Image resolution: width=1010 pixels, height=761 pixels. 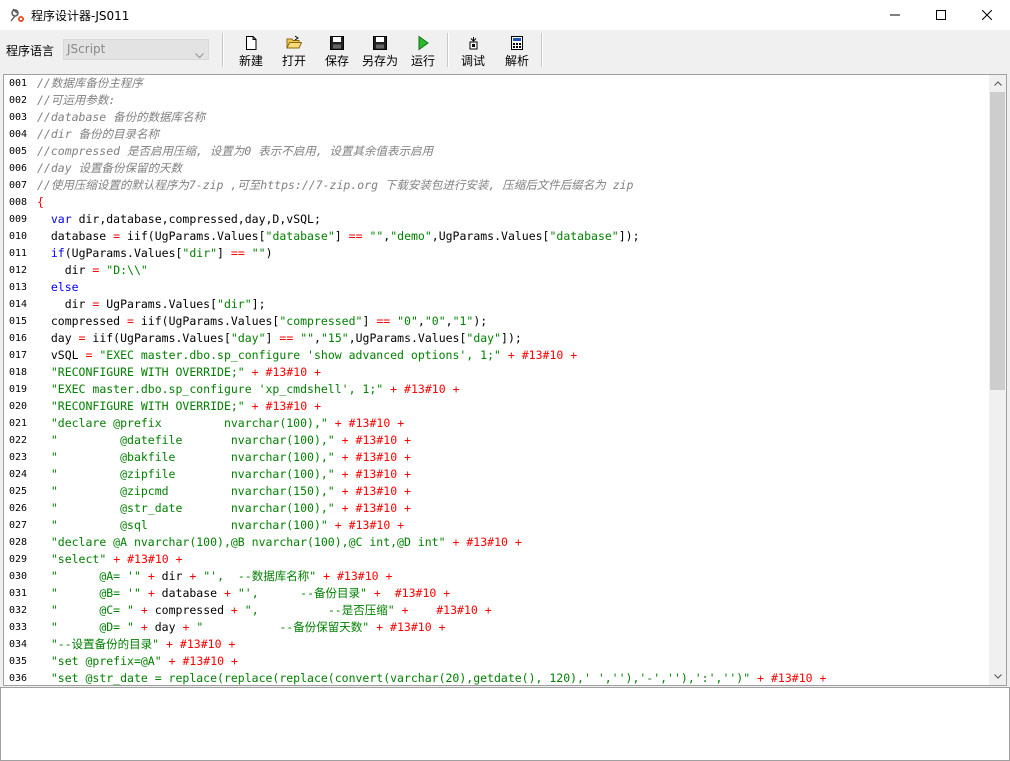 I want to click on close-icon, so click(x=987, y=15).